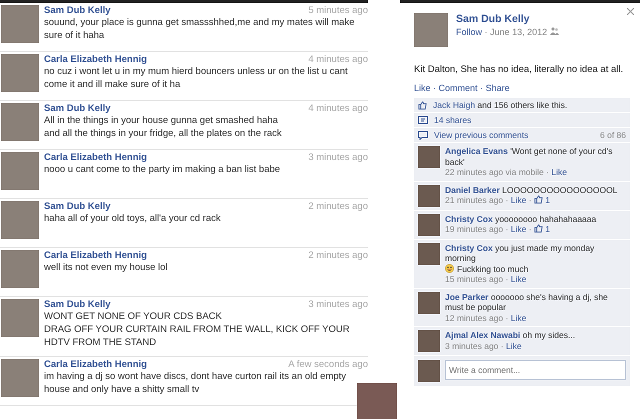 The image size is (640, 419). What do you see at coordinates (328, 364) in the screenshot?
I see `message-time: A few seconds ago` at bounding box center [328, 364].